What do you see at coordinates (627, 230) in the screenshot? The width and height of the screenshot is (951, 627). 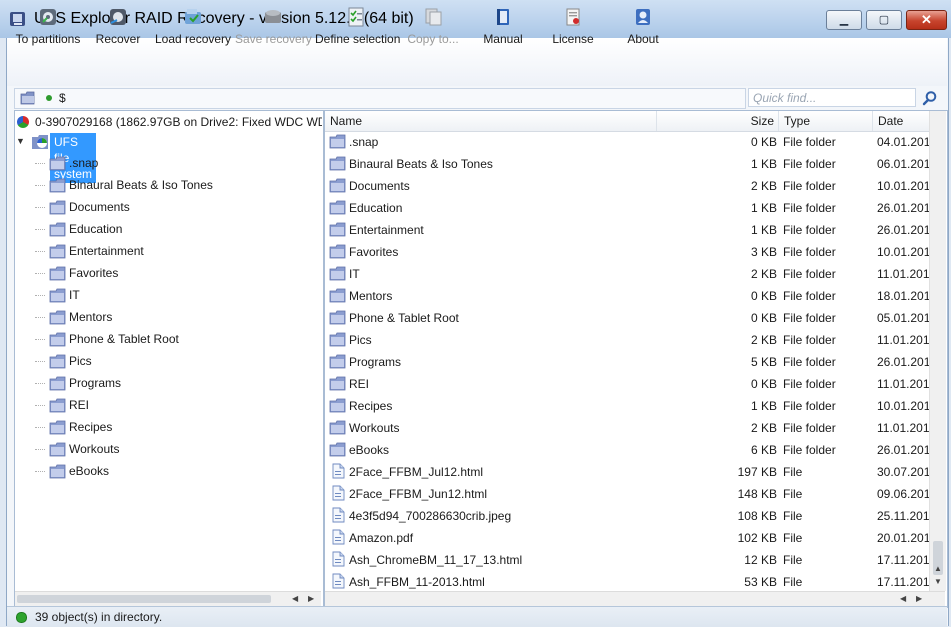 I see `file-row: Entertainment 1 KB File folder 26.01.201` at bounding box center [627, 230].